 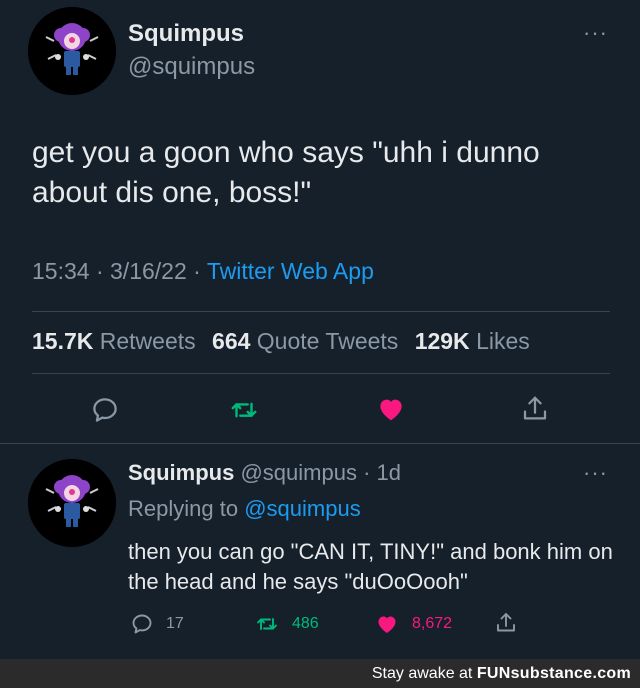 I want to click on reply-button, so click(x=105, y=410).